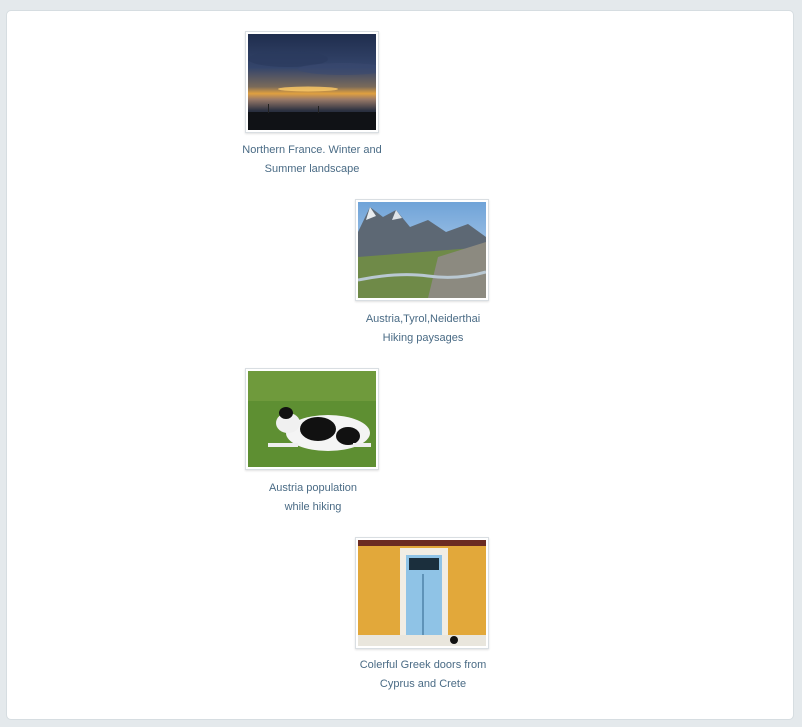  Describe the element at coordinates (423, 329) in the screenshot. I see `image-caption: Austria,Tyrol,Neiderthai Hiking paysages` at that location.